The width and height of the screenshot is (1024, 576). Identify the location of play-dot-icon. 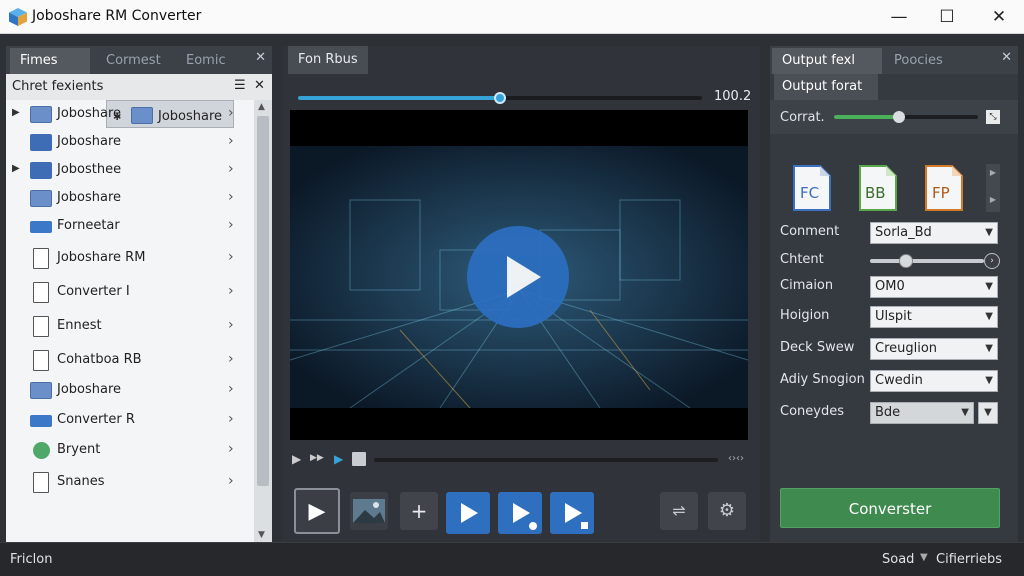
(525, 516).